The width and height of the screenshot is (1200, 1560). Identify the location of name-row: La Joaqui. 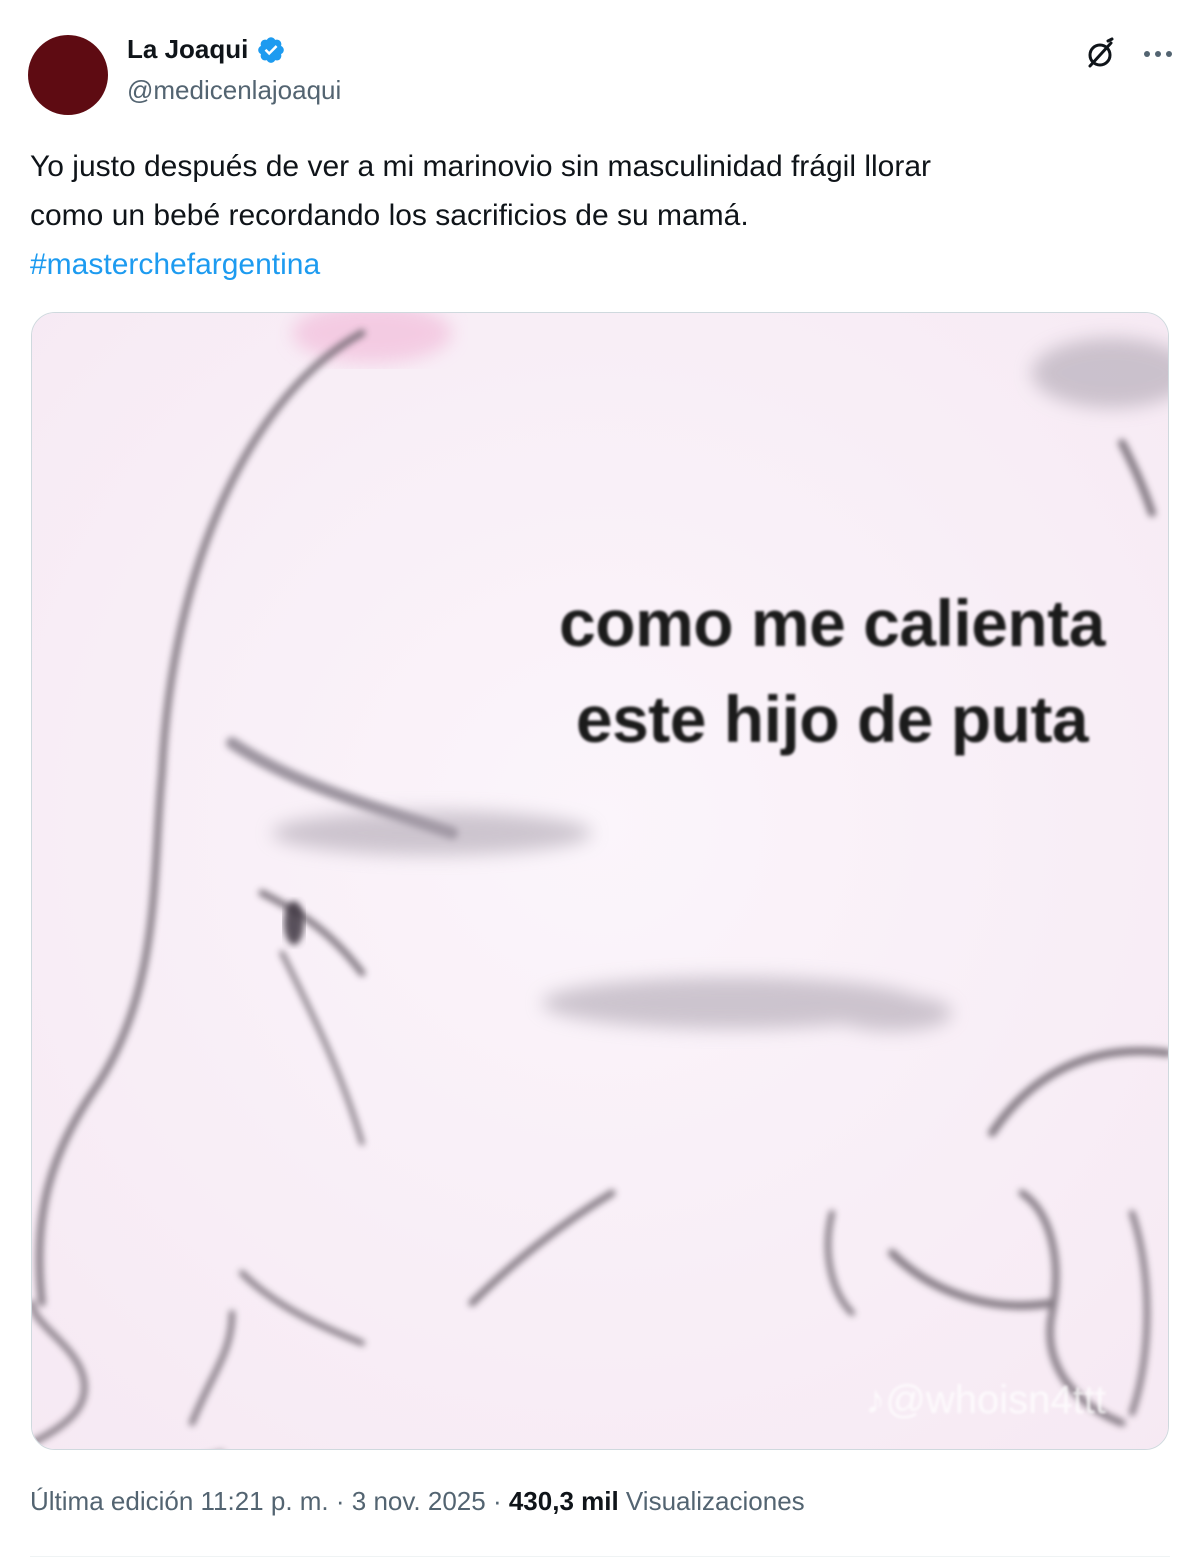
(234, 49).